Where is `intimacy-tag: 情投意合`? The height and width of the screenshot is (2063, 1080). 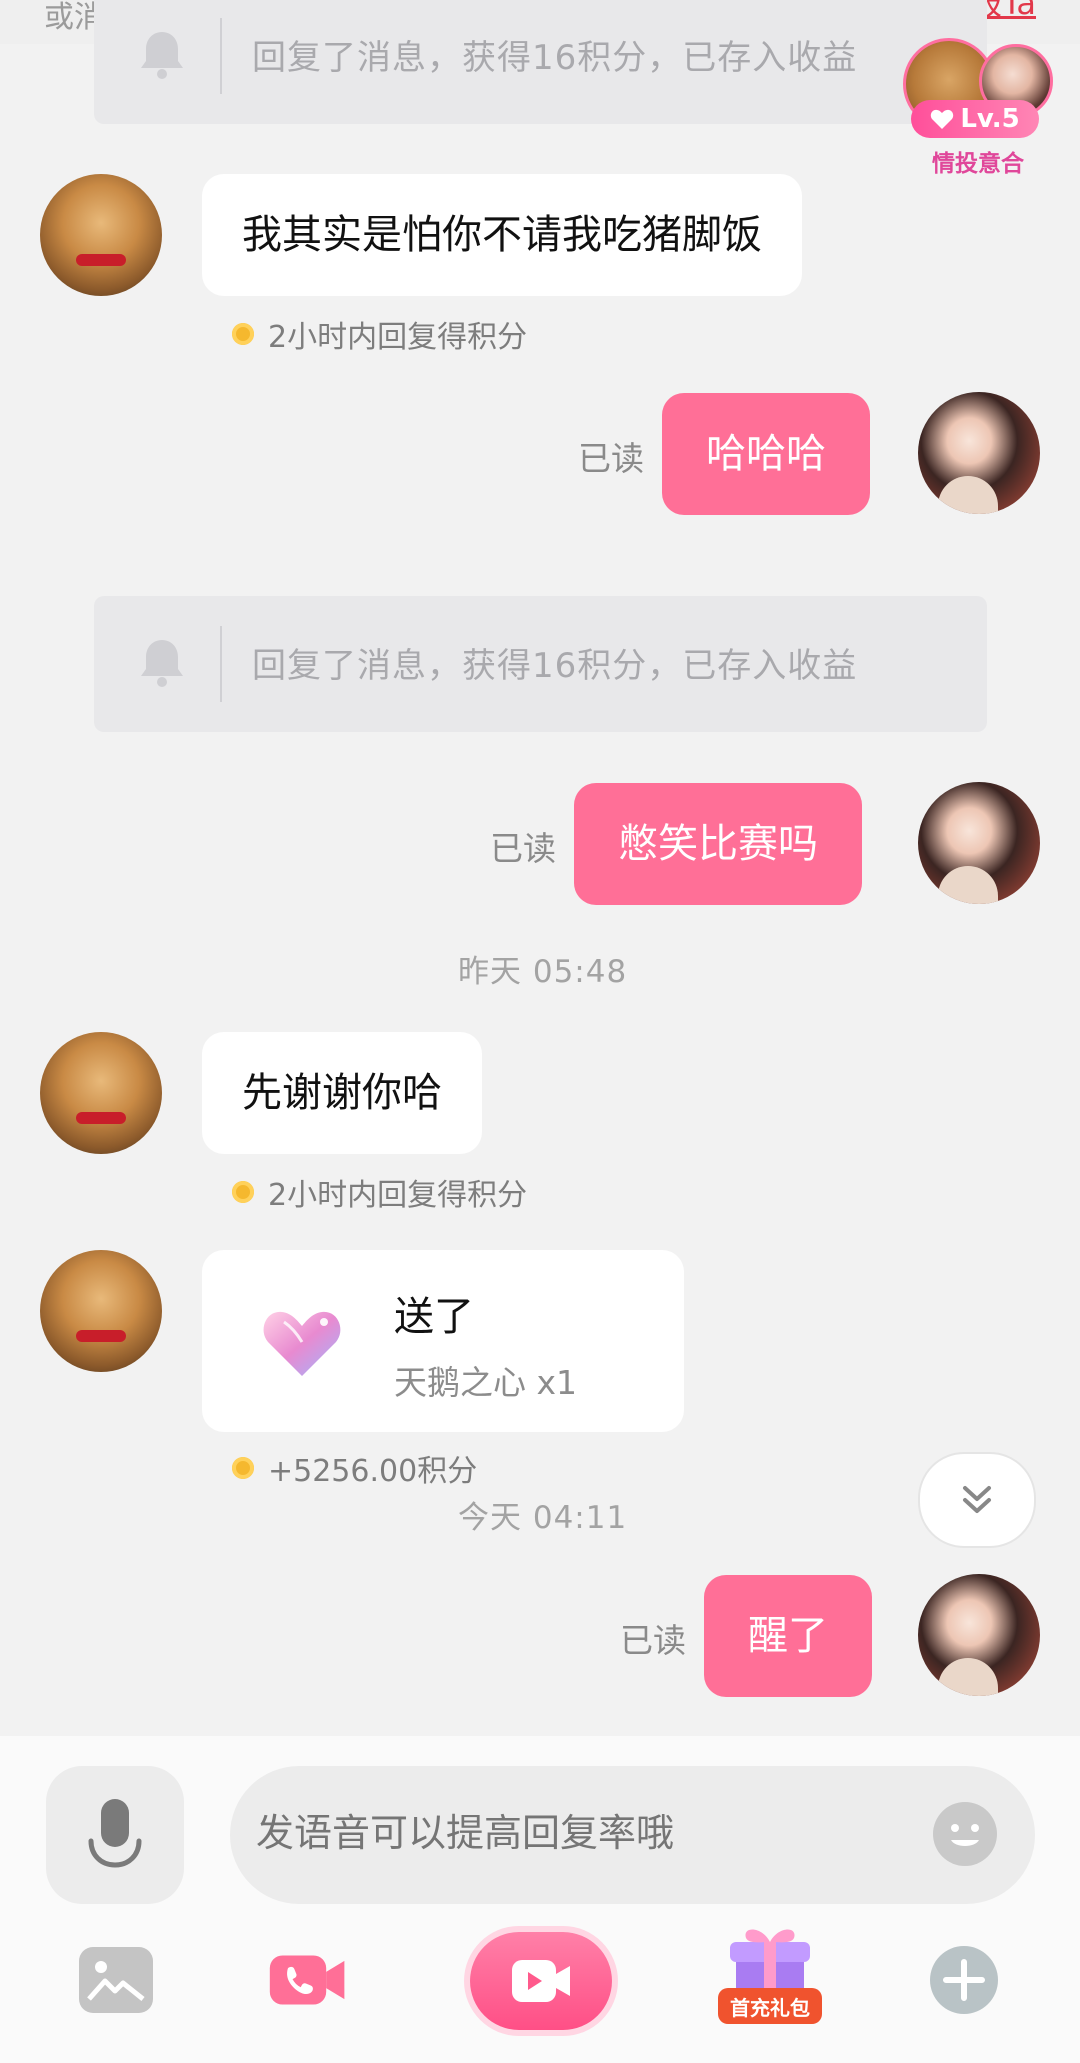
intimacy-tag: 情投意合 is located at coordinates (978, 164).